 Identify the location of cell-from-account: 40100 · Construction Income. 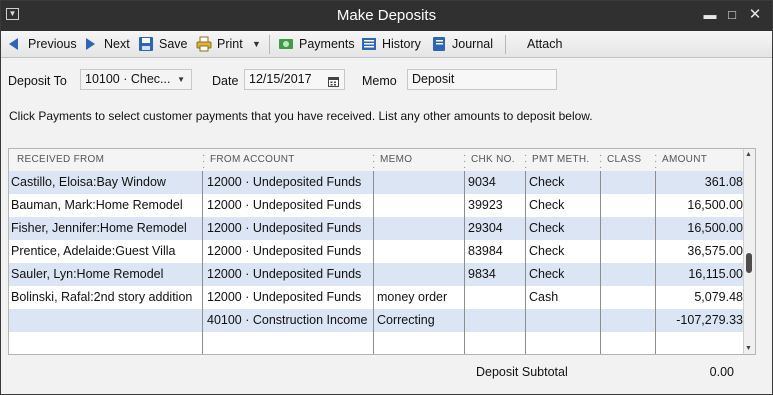
(288, 320).